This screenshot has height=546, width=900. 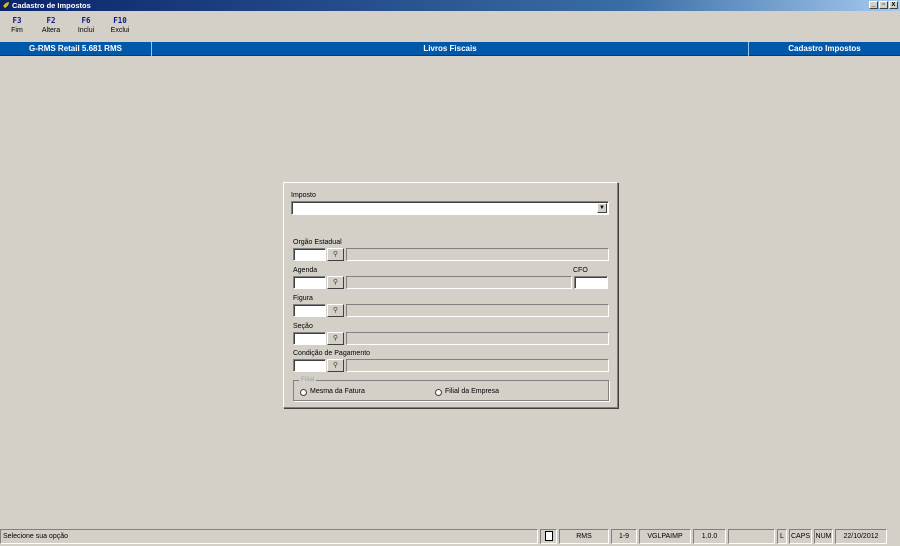 I want to click on imposto-select: ▼, so click(x=450, y=208).